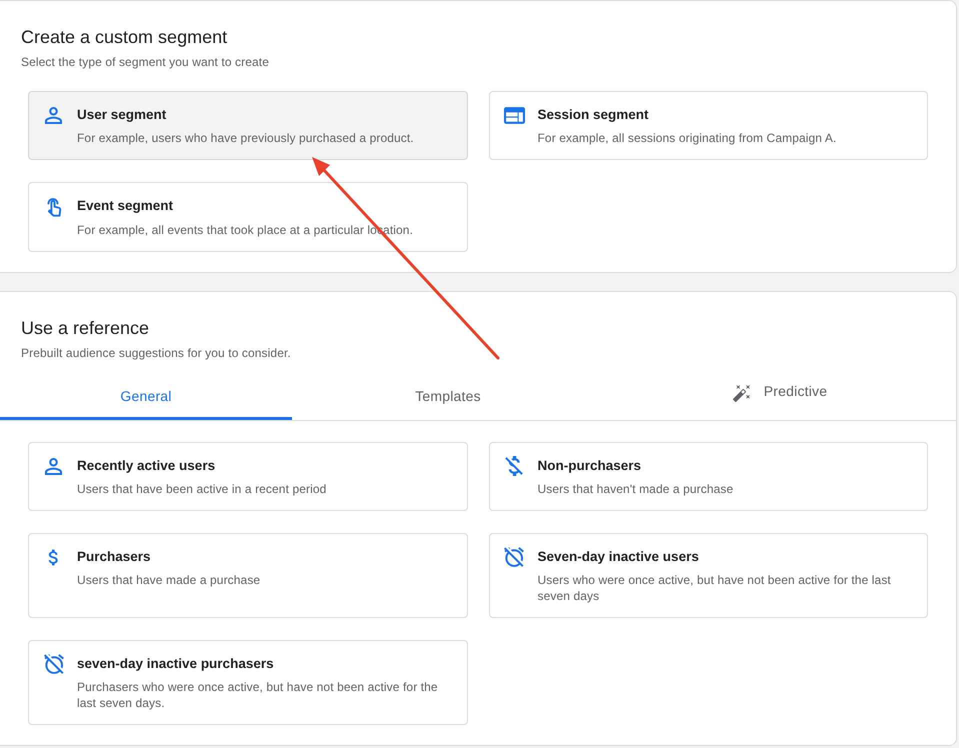 The height and width of the screenshot is (748, 959). What do you see at coordinates (121, 115) in the screenshot?
I see `option-title: User segment` at bounding box center [121, 115].